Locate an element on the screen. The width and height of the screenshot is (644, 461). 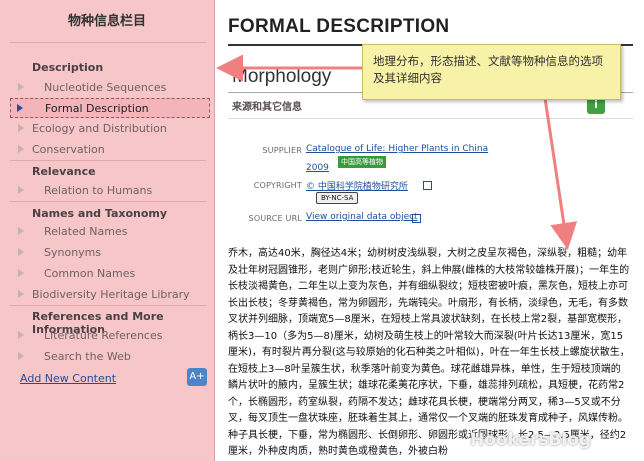
sidebar-item-common-names: Common Names is located at coordinates (107, 274).